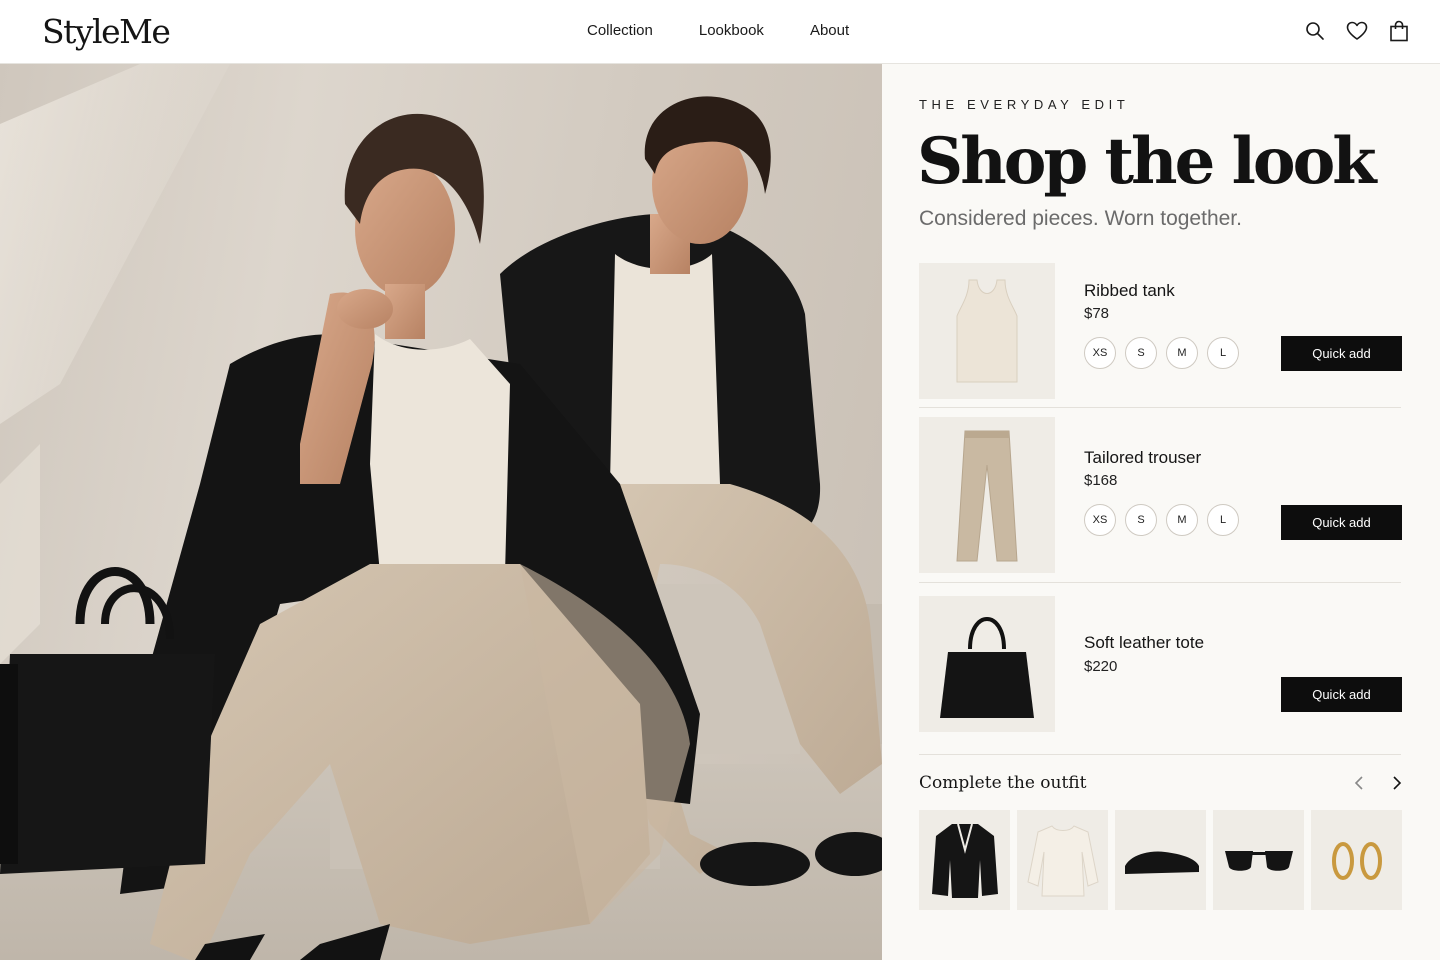  I want to click on outfit-item-blazer, so click(964, 860).